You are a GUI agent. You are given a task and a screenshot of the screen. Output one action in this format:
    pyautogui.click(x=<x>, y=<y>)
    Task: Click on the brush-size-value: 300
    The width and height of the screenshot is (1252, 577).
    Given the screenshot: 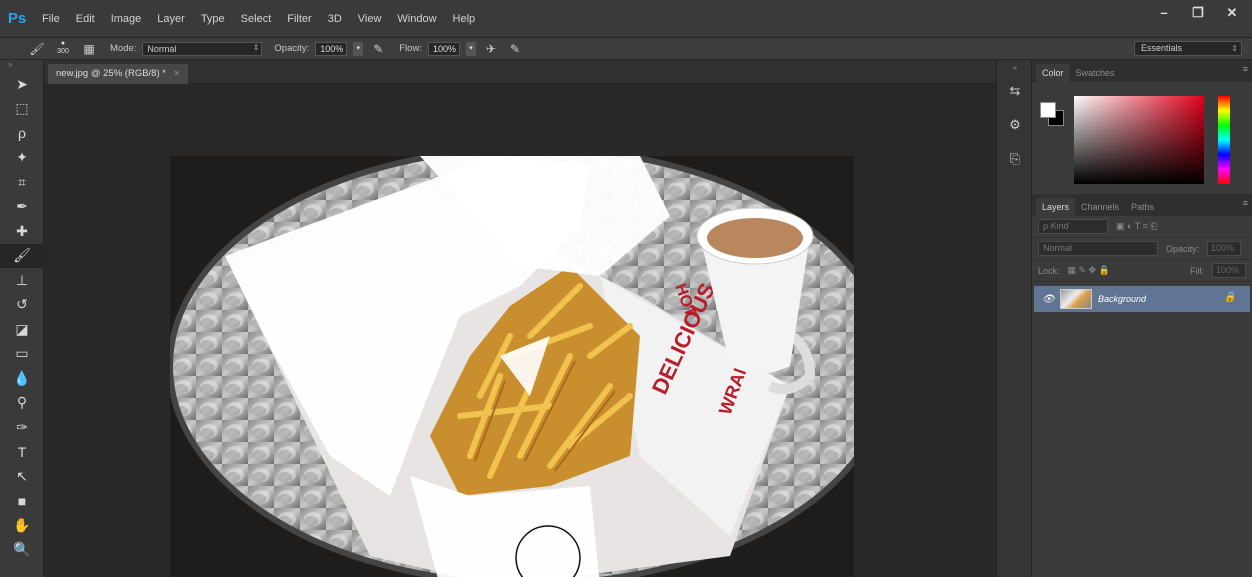 What is the action you would take?
    pyautogui.click(x=63, y=51)
    